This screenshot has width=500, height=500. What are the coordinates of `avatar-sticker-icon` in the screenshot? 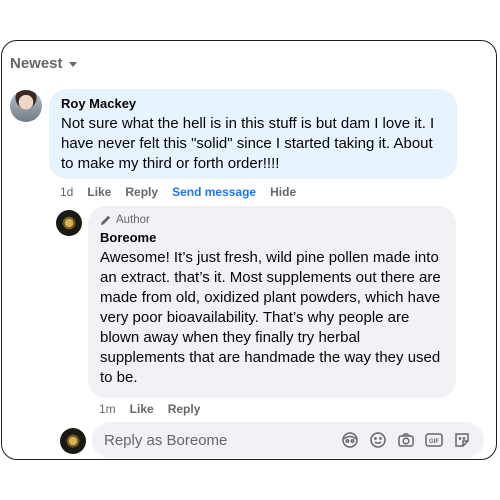 It's located at (350, 440).